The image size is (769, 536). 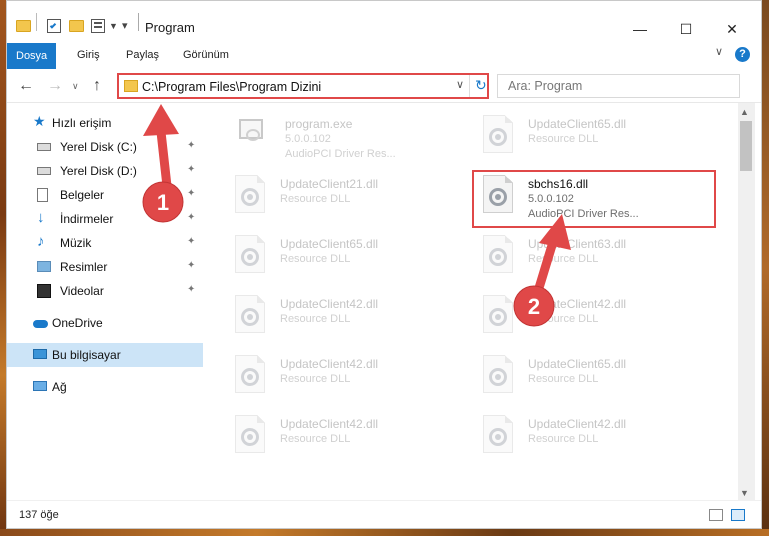 What do you see at coordinates (87, 219) in the screenshot?
I see `sidebar-item-label: İndirmeler` at bounding box center [87, 219].